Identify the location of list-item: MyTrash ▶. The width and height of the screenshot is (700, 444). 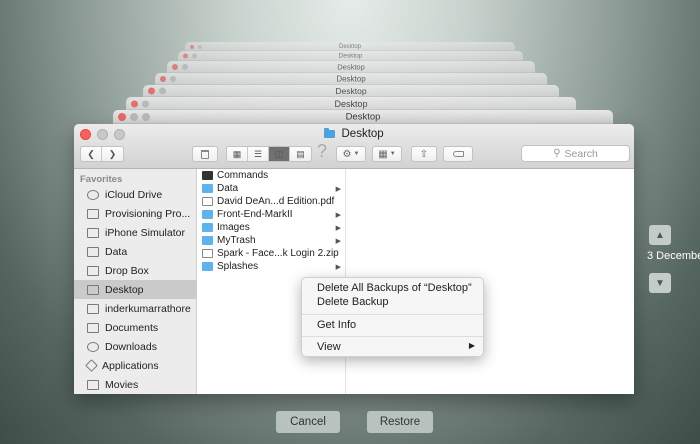
(271, 240).